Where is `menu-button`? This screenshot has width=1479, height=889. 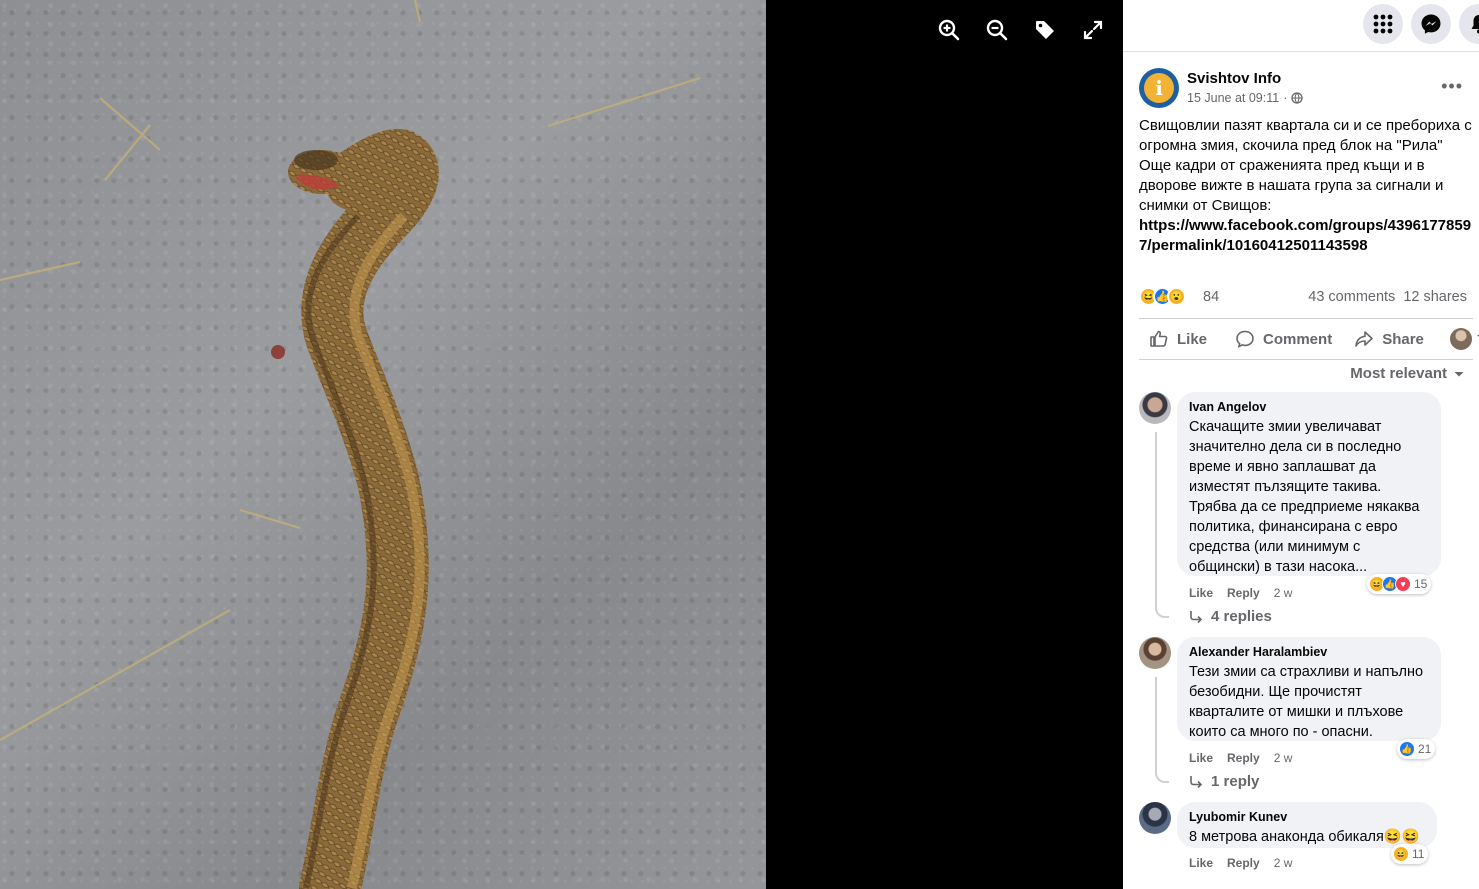
menu-button is located at coordinates (1383, 24).